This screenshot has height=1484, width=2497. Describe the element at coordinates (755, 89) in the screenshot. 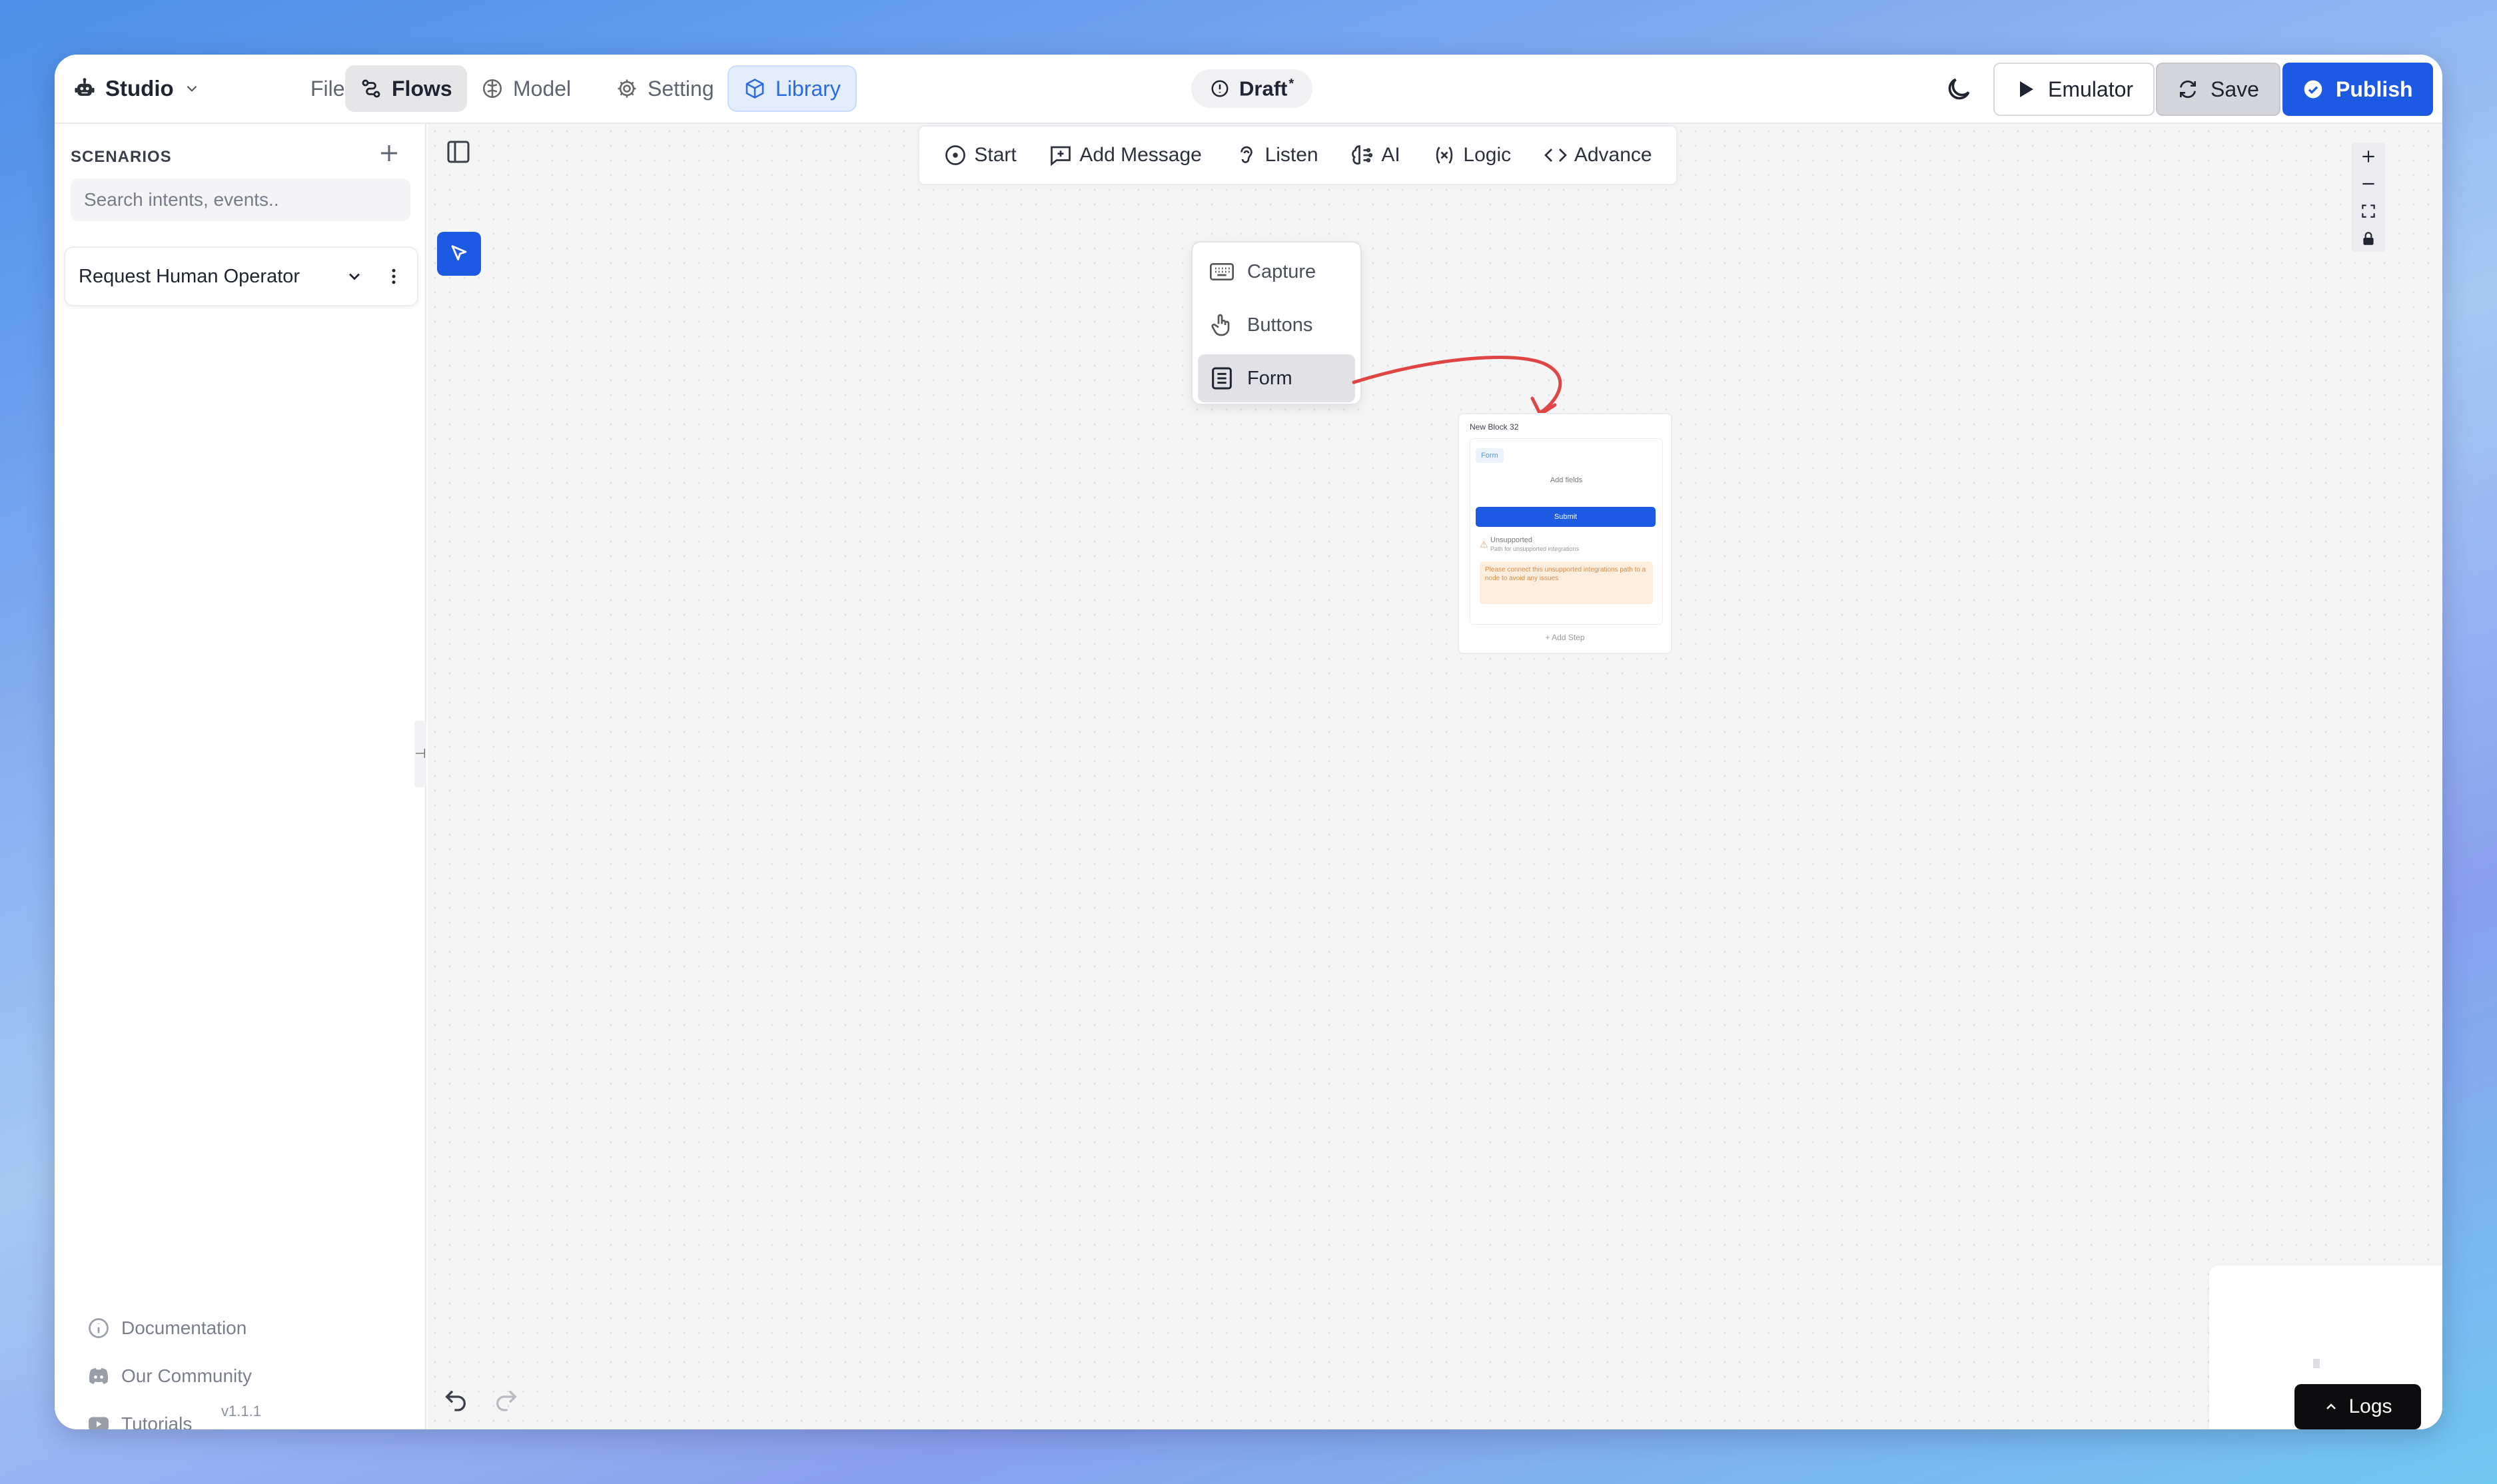

I see `cube-icon` at that location.